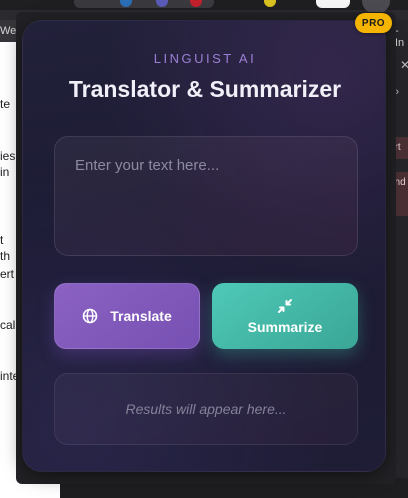 The width and height of the screenshot is (408, 498). What do you see at coordinates (205, 58) in the screenshot?
I see `brand-label: LINGUIST AI` at bounding box center [205, 58].